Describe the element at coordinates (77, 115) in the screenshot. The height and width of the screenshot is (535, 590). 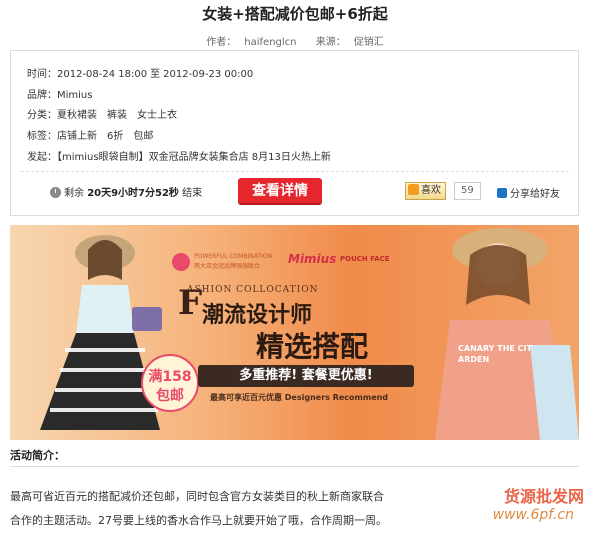
I see `category-link: 夏秋裙装` at that location.